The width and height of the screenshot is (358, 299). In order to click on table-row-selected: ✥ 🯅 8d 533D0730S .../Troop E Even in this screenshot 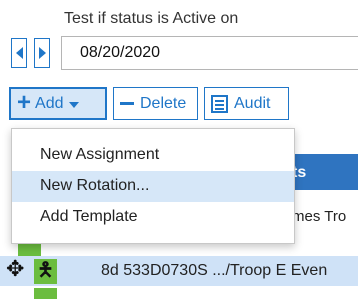, I will do `click(179, 271)`.